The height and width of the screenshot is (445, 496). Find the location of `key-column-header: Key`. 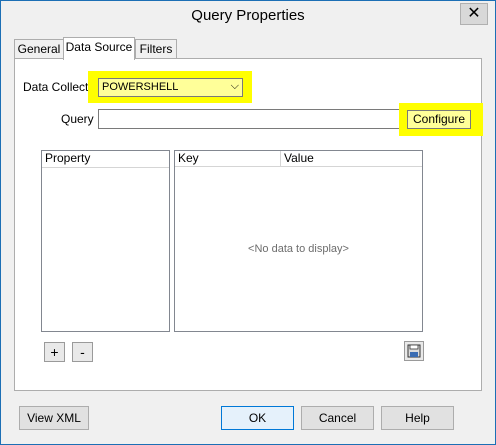

key-column-header: Key is located at coordinates (228, 159).